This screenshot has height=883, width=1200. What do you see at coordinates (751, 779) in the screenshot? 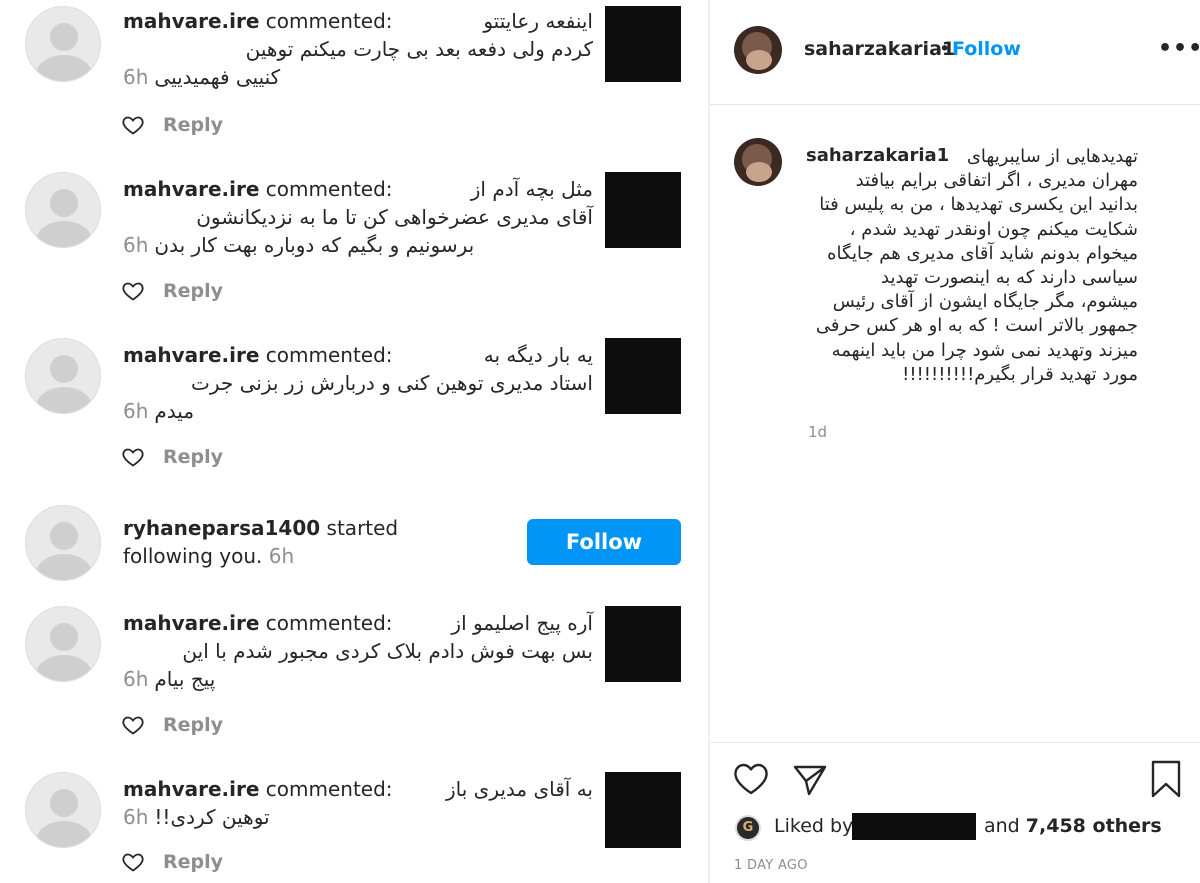
I see `like-icon` at bounding box center [751, 779].